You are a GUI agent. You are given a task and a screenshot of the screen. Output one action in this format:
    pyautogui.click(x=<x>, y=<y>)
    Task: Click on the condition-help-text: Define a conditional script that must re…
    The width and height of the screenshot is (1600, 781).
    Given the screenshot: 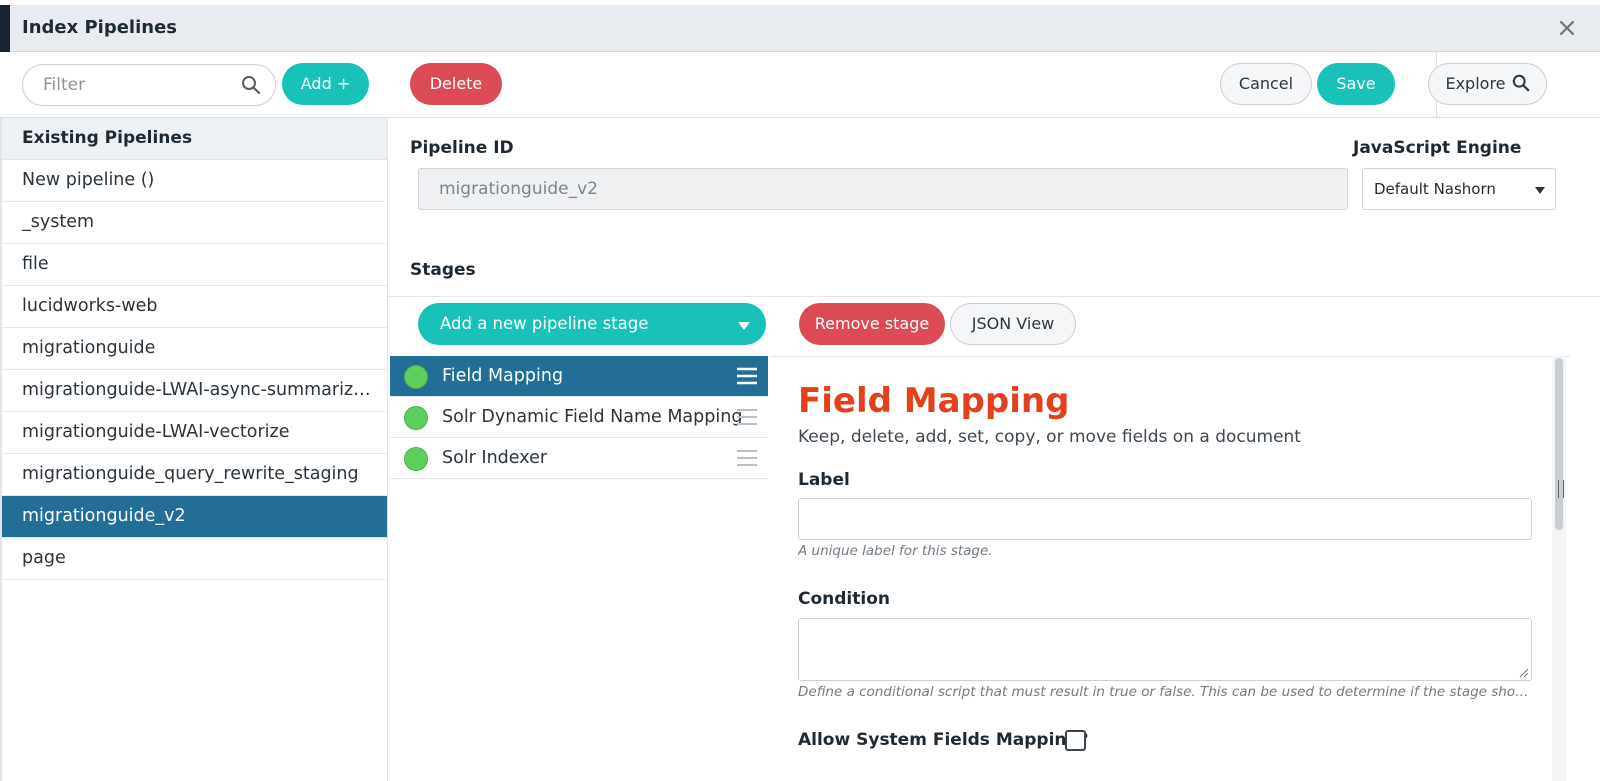 What is the action you would take?
    pyautogui.click(x=1165, y=692)
    